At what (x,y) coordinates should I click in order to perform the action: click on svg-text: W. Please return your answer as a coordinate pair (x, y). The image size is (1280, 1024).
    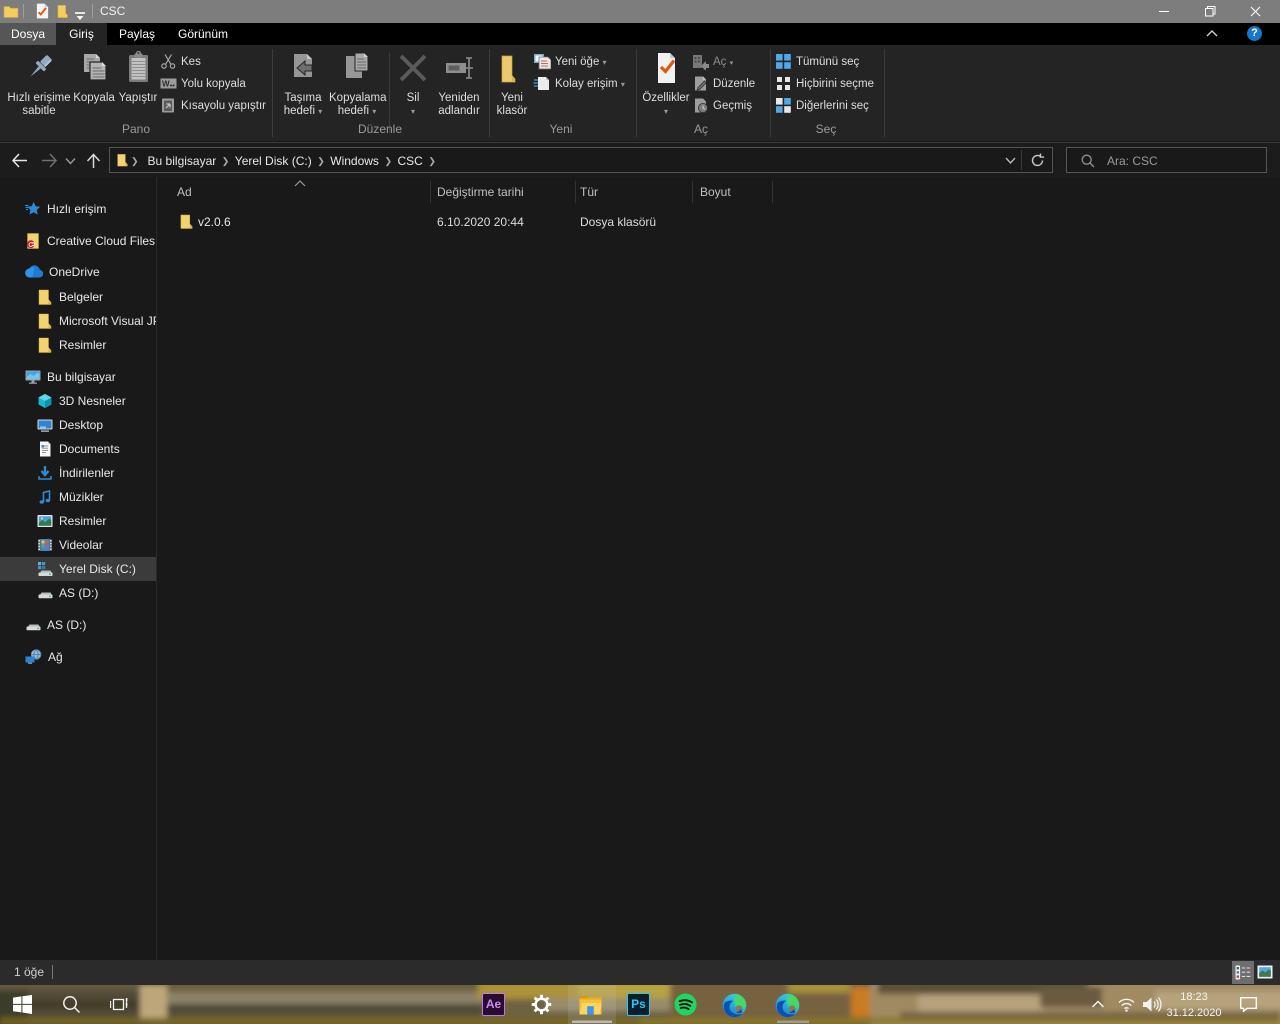
    Looking at the image, I should click on (166, 84).